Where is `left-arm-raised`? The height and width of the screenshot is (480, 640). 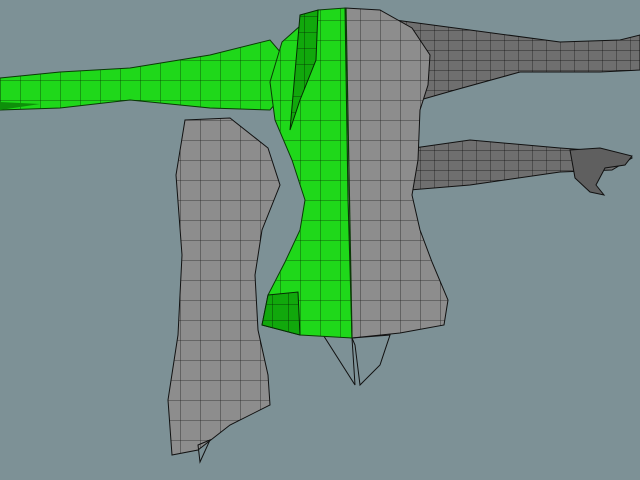
left-arm-raised is located at coordinates (150, 75).